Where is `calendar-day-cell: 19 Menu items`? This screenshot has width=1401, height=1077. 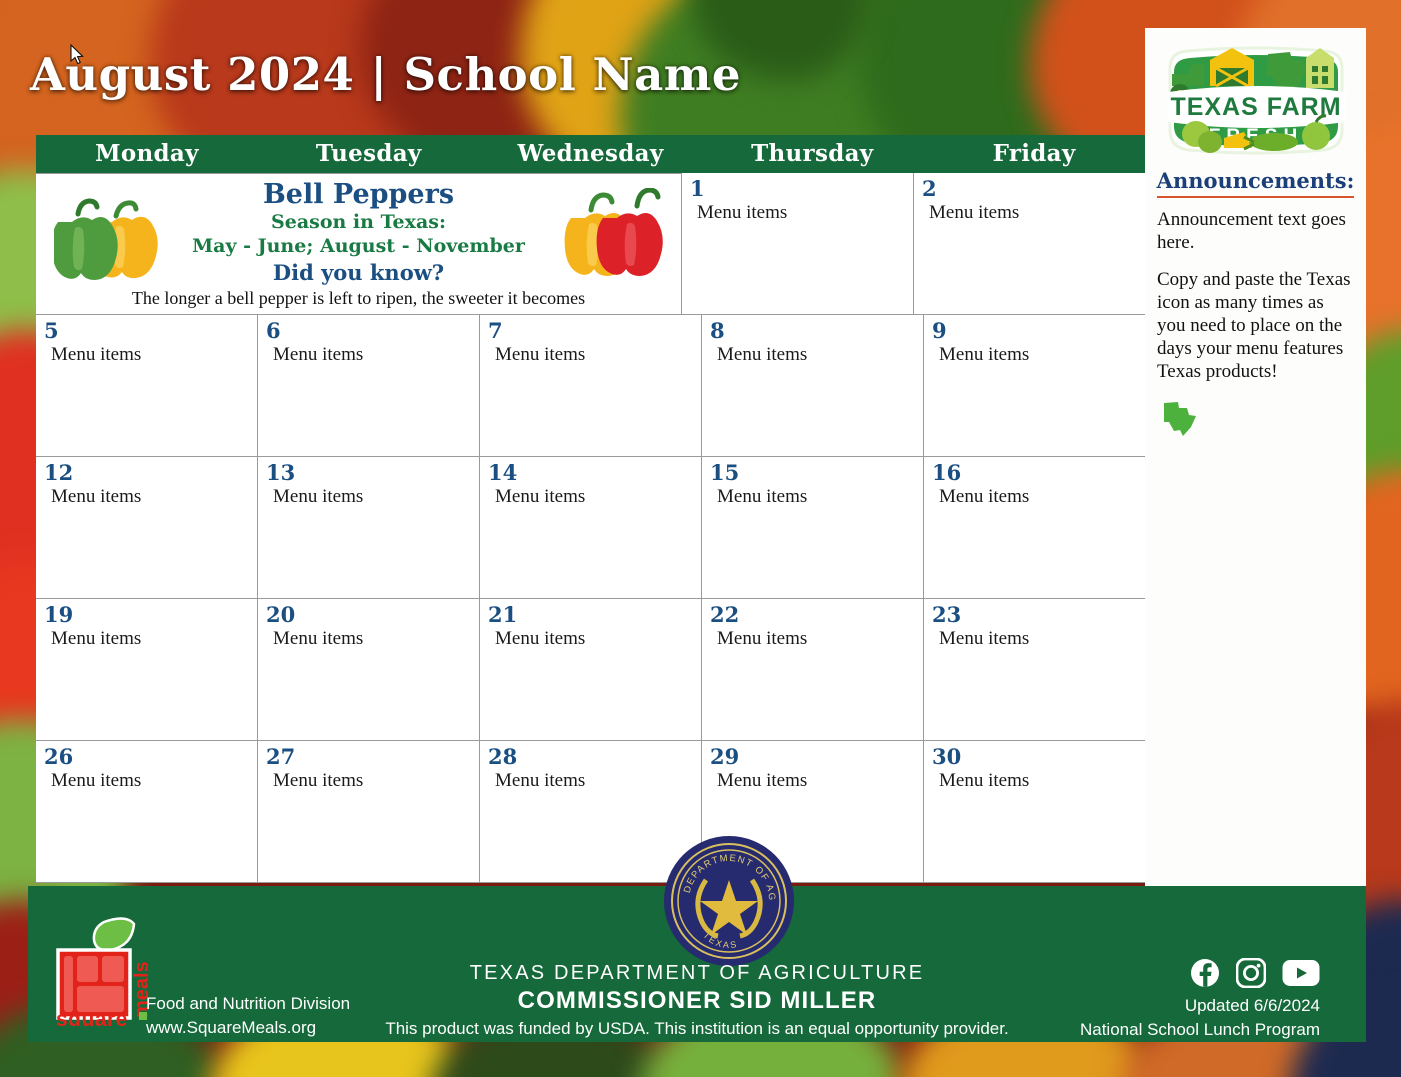 calendar-day-cell: 19 Menu items is located at coordinates (147, 670).